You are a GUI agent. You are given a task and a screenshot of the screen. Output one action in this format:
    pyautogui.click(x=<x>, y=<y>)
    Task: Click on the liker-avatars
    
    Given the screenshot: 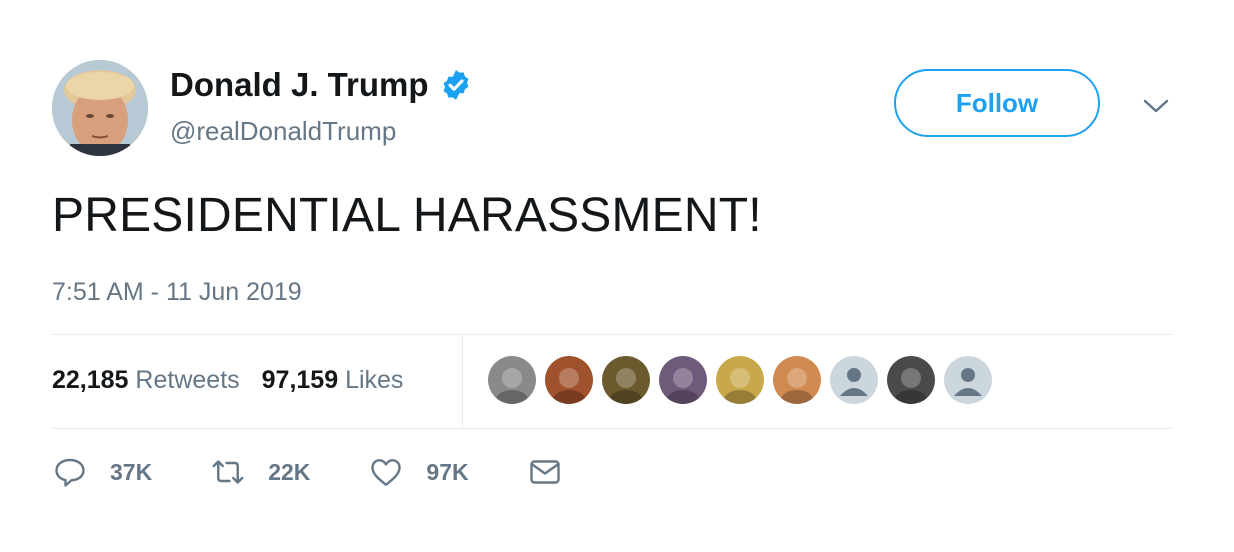 What is the action you would take?
    pyautogui.click(x=744, y=380)
    